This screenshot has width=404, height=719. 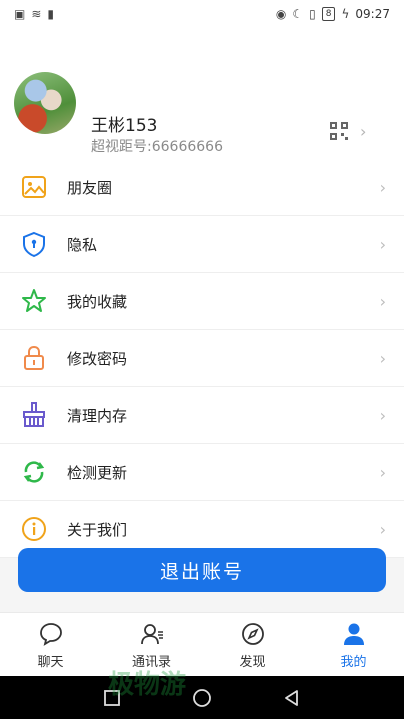 What do you see at coordinates (202, 415) in the screenshot?
I see `menu-item-clear-memory: 清理内存 ›` at bounding box center [202, 415].